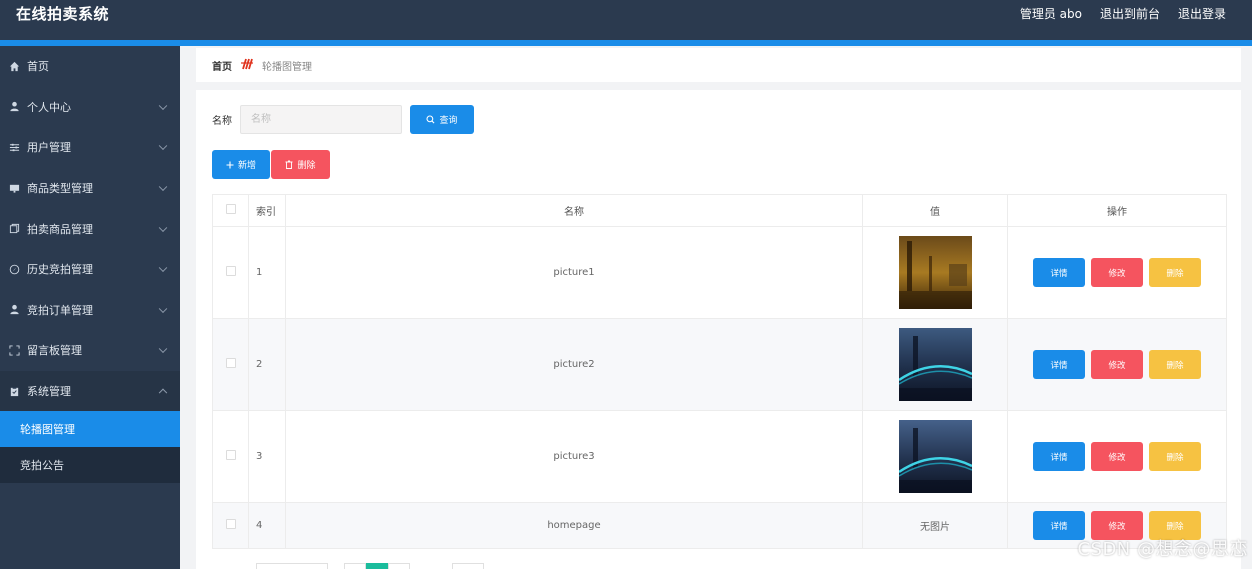 This screenshot has height=569, width=1252. I want to click on trash-icon, so click(289, 164).